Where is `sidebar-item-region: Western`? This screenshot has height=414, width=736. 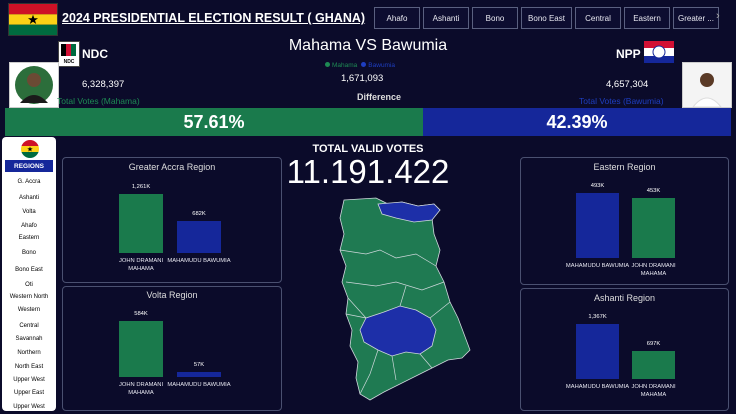
sidebar-item-region: Western is located at coordinates (29, 310).